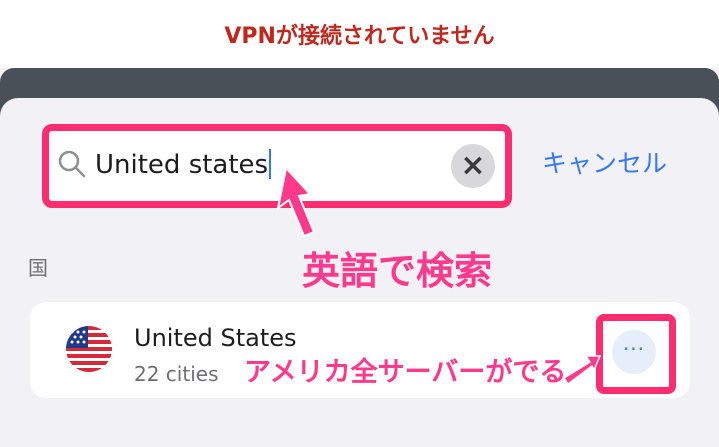 Image resolution: width=719 pixels, height=447 pixels. What do you see at coordinates (176, 374) in the screenshot?
I see `city-count: 22 cities` at bounding box center [176, 374].